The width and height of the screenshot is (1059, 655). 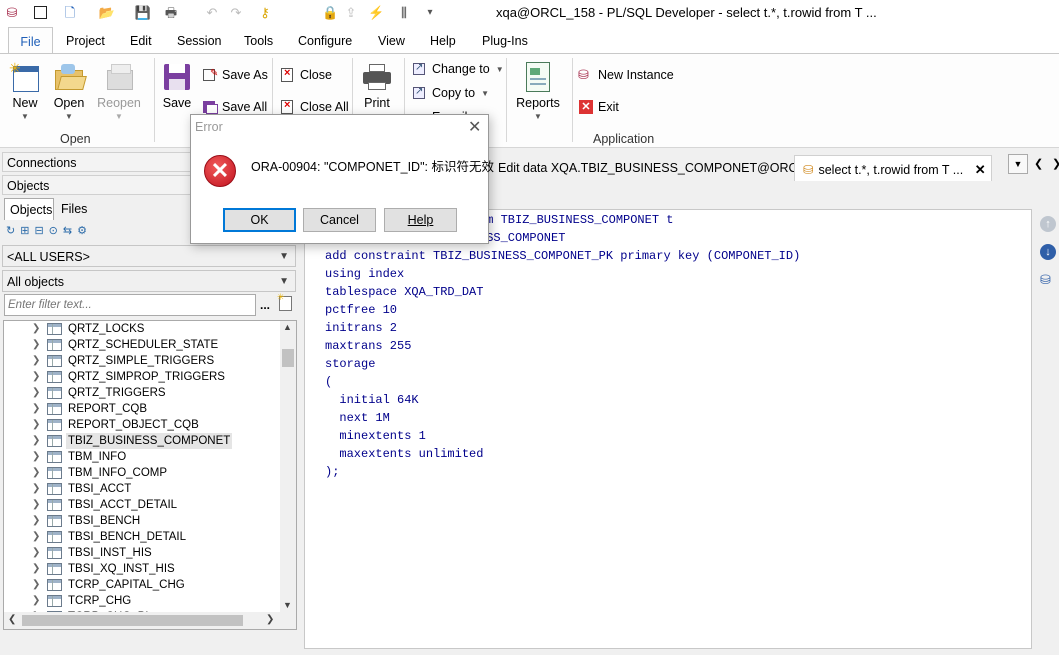 I want to click on ok-button: OK, so click(x=259, y=220).